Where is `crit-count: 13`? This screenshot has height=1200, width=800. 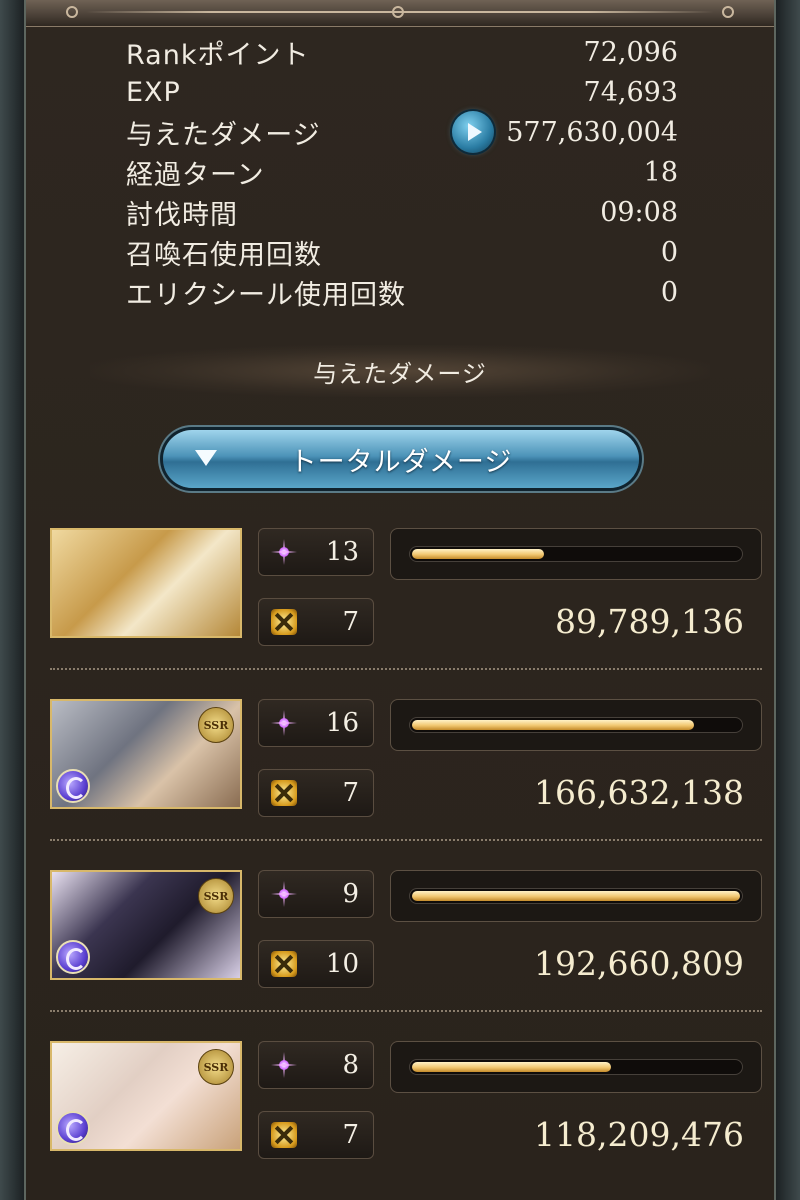 crit-count: 13 is located at coordinates (342, 552).